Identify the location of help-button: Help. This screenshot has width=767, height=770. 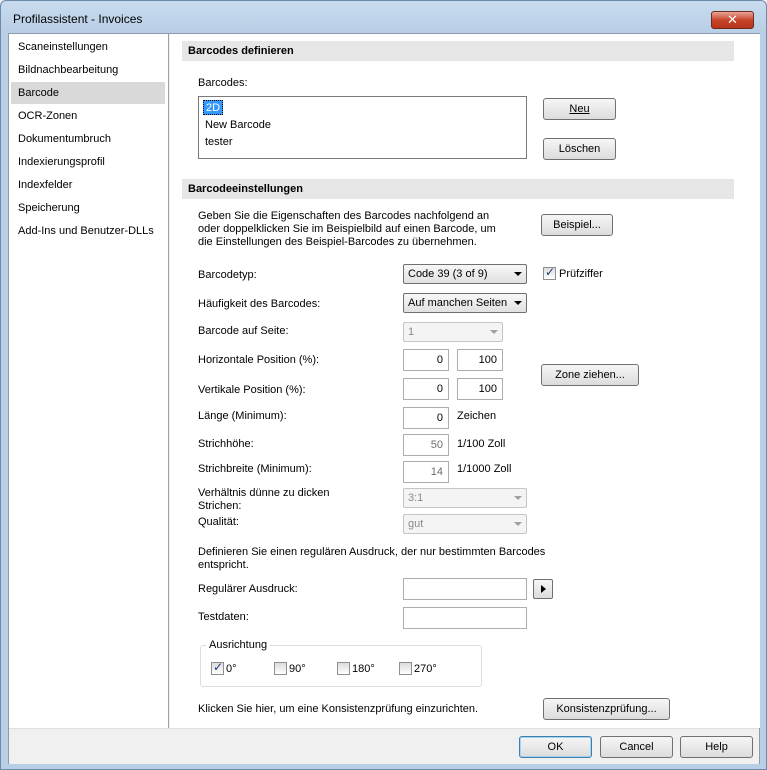
(716, 747).